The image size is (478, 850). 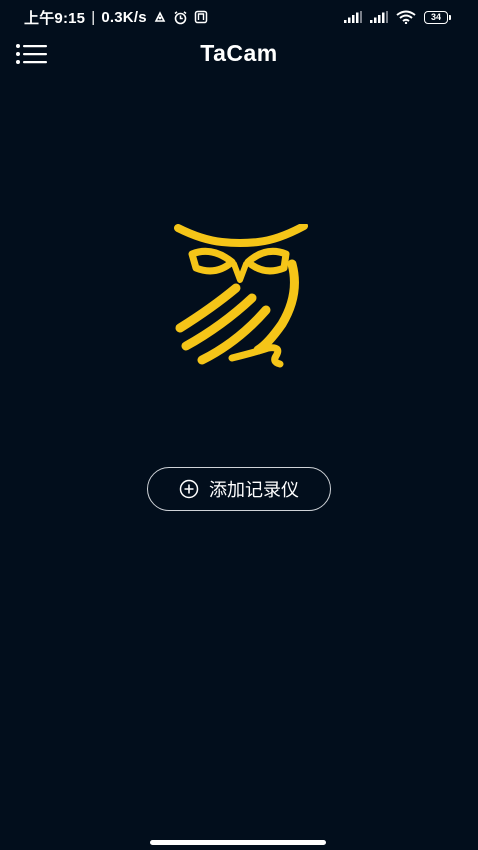 What do you see at coordinates (200, 17) in the screenshot?
I see `nfc-icon` at bounding box center [200, 17].